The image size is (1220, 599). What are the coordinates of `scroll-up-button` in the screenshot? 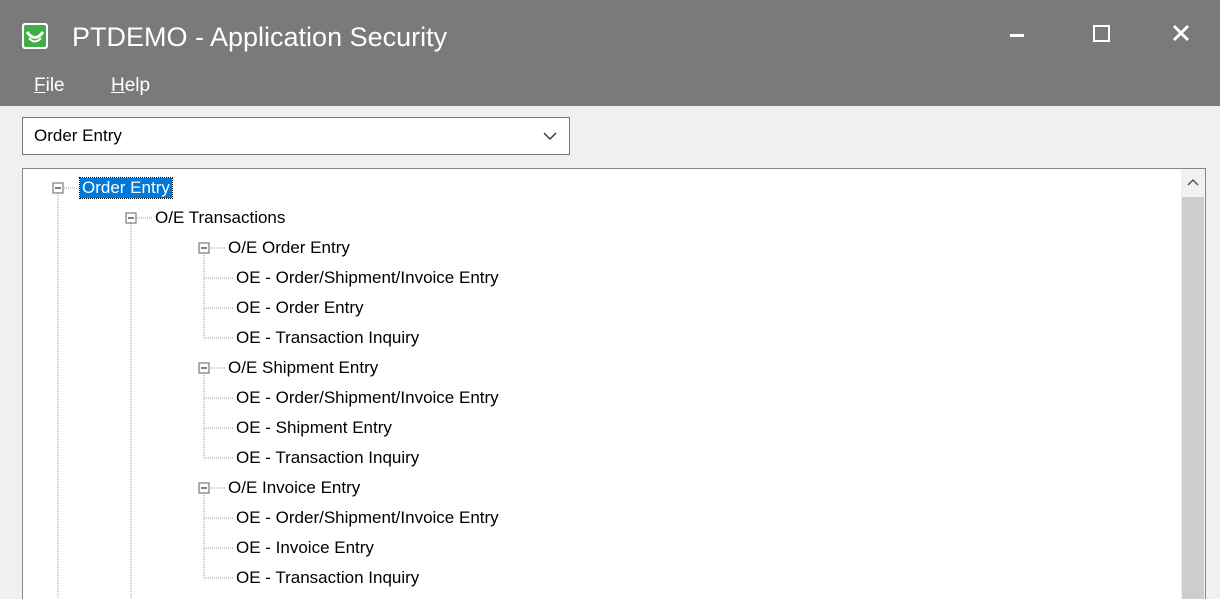 It's located at (1193, 182).